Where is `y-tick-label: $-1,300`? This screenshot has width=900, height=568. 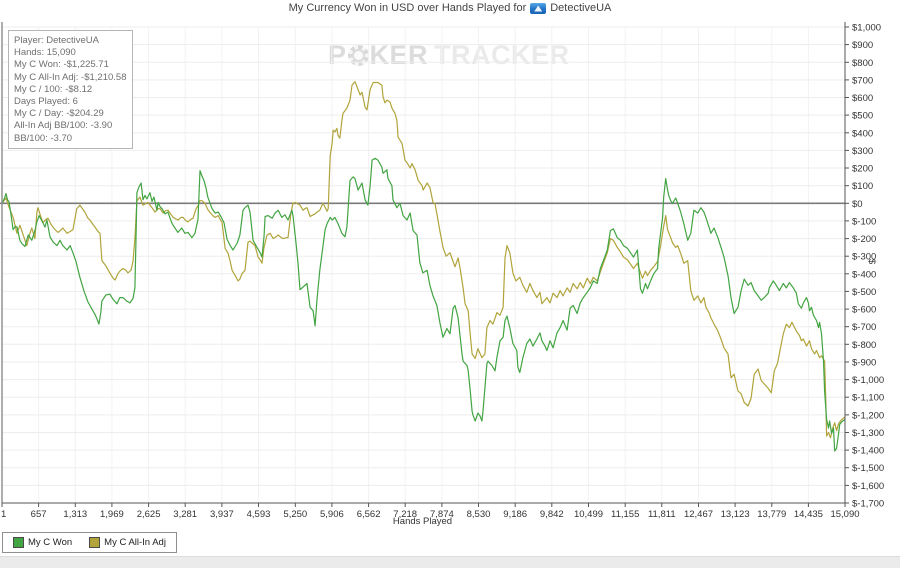 y-tick-label: $-1,300 is located at coordinates (868, 433).